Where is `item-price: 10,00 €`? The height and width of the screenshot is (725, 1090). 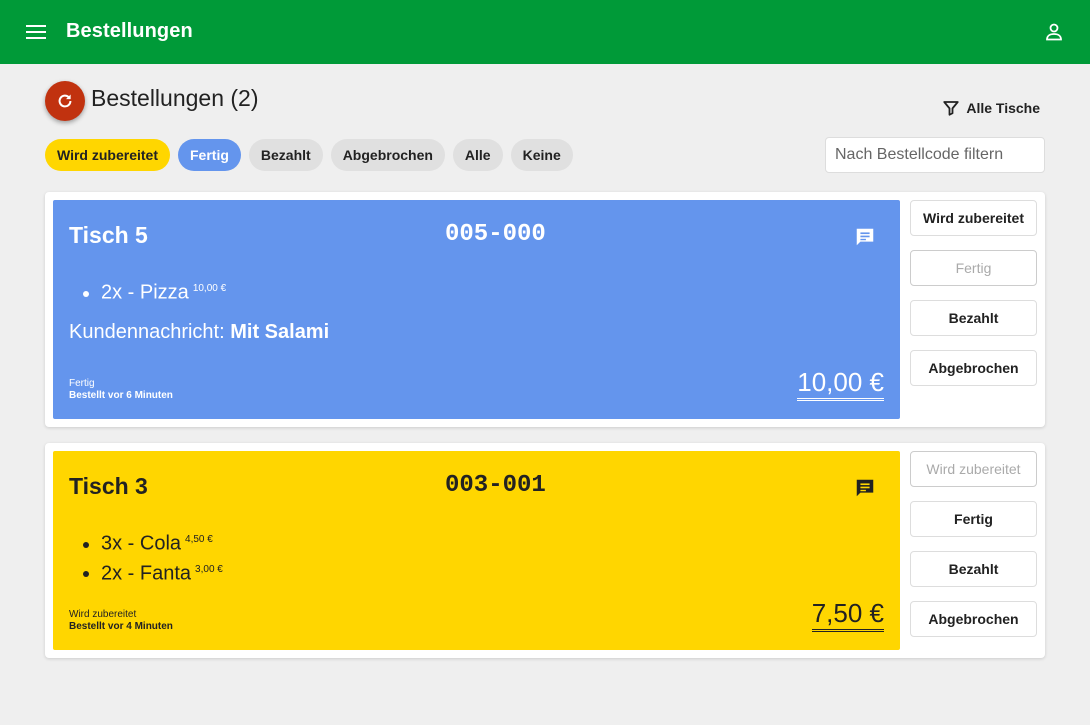
item-price: 10,00 € is located at coordinates (209, 288).